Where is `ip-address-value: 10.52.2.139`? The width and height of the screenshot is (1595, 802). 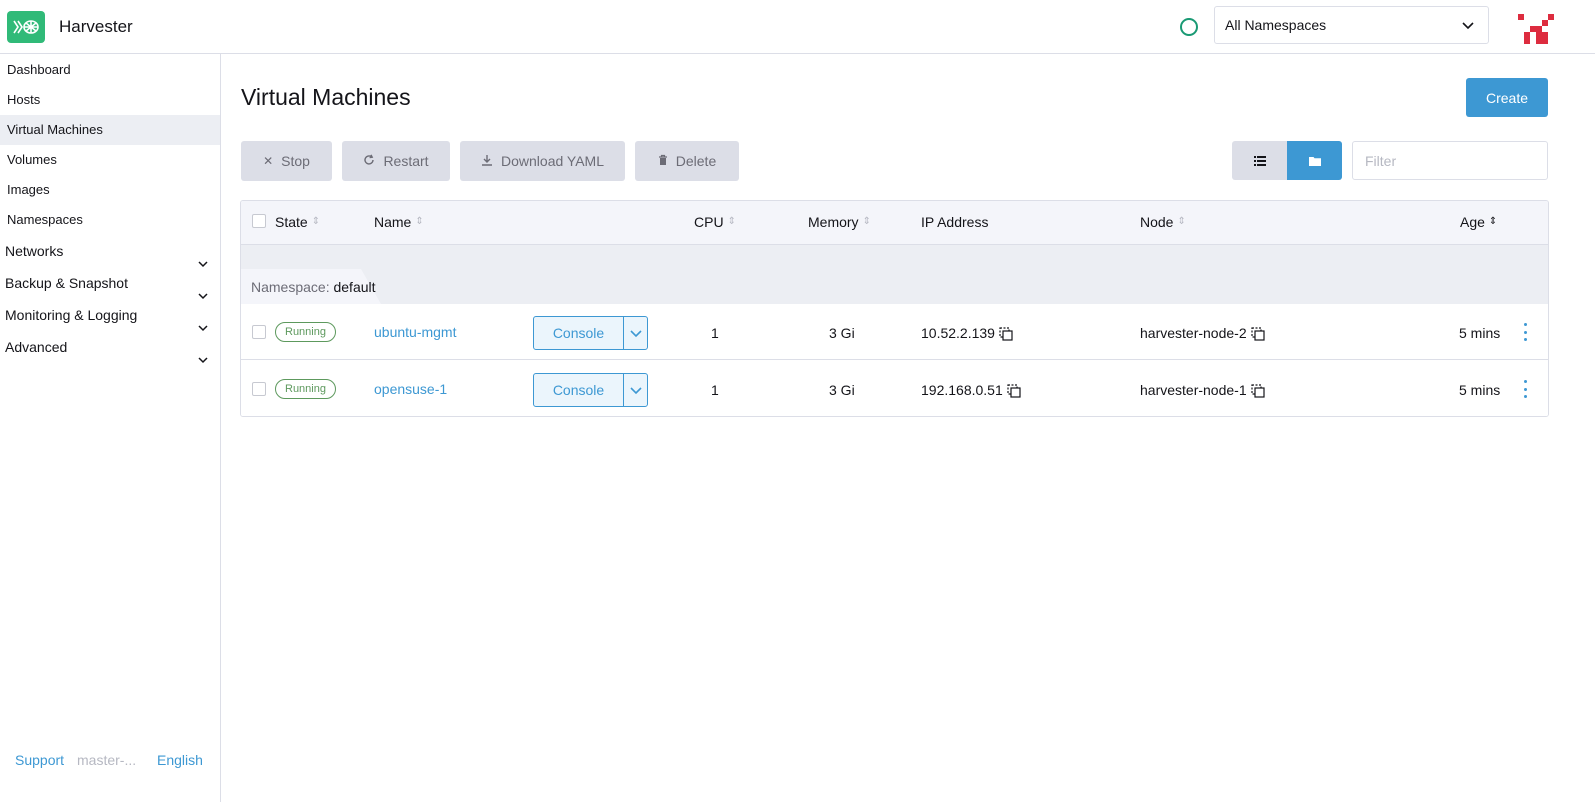
ip-address-value: 10.52.2.139 is located at coordinates (958, 333).